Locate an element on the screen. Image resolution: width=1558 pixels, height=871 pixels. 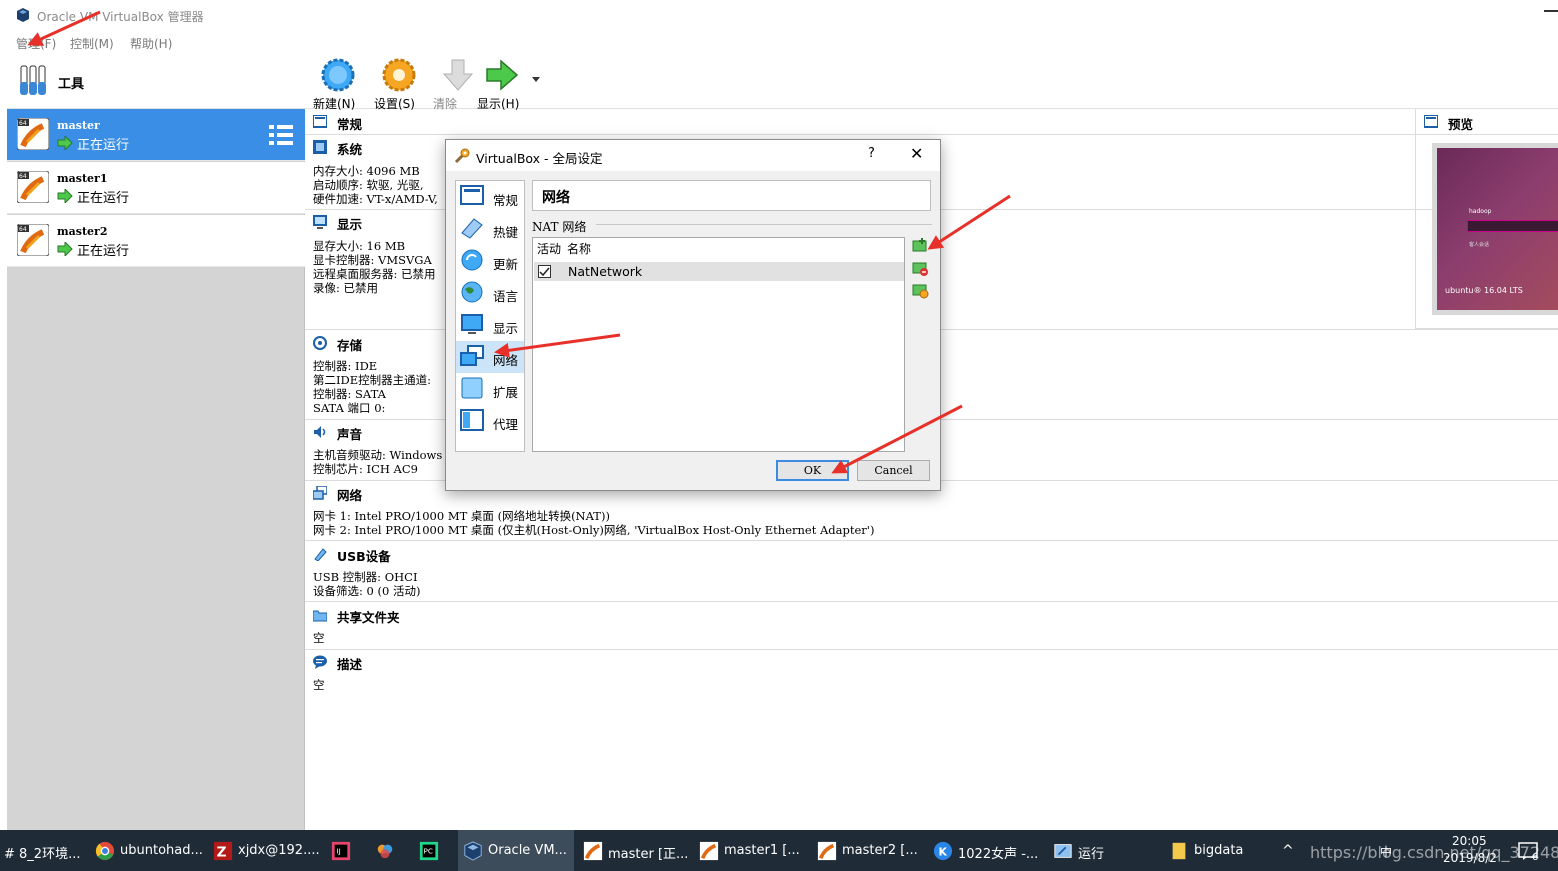
proxy-icon is located at coordinates (472, 420).